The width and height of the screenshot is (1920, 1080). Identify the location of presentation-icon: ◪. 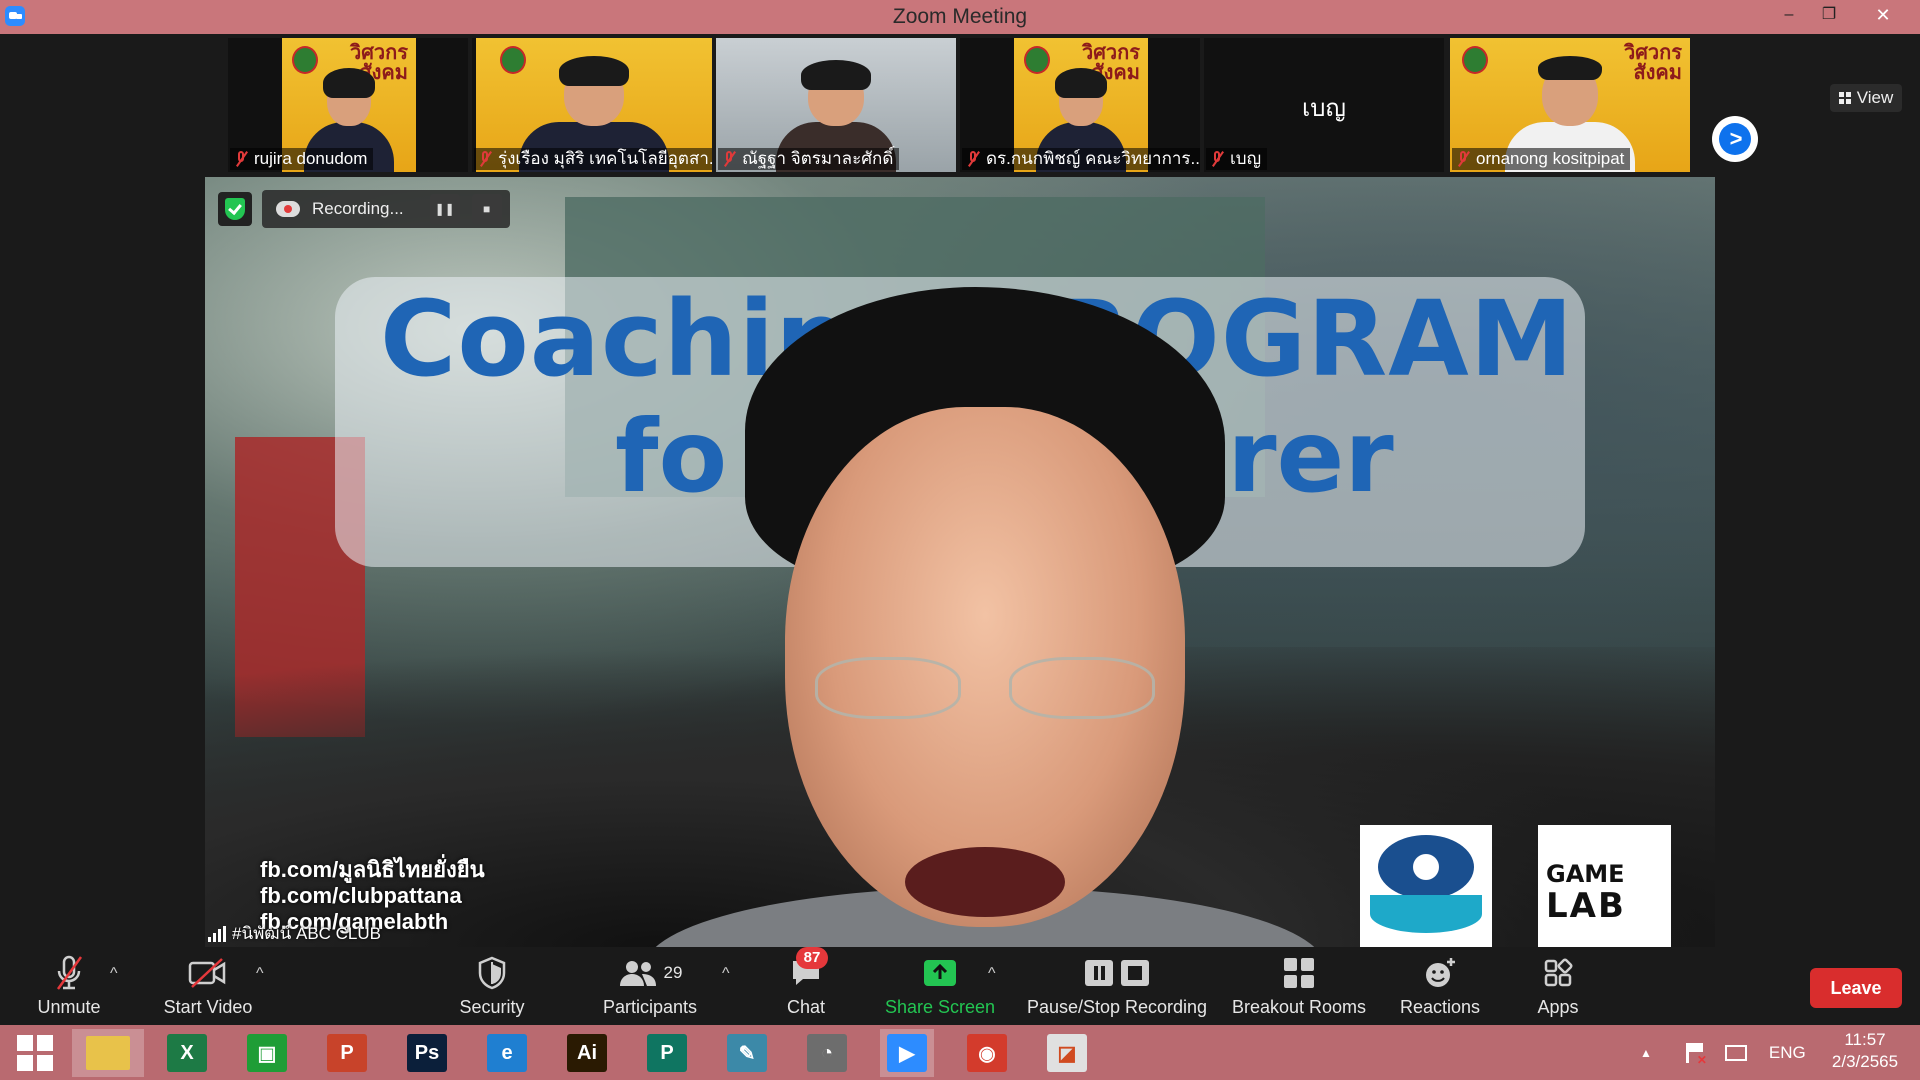
(1067, 1053).